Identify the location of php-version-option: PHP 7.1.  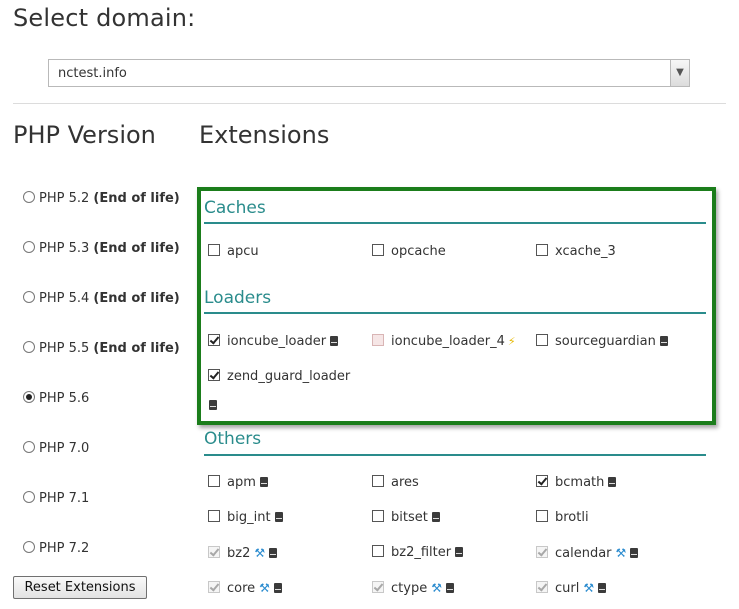
(56, 499).